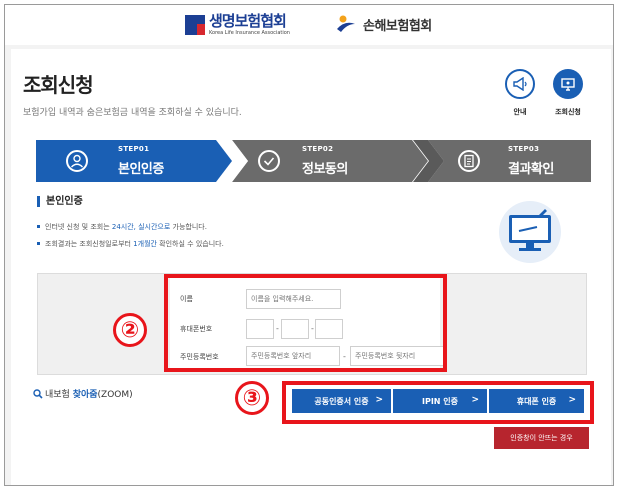 Image resolution: width=618 pixels, height=491 pixels. I want to click on phone-auth-button: 휴대폰 인증 >, so click(536, 401).